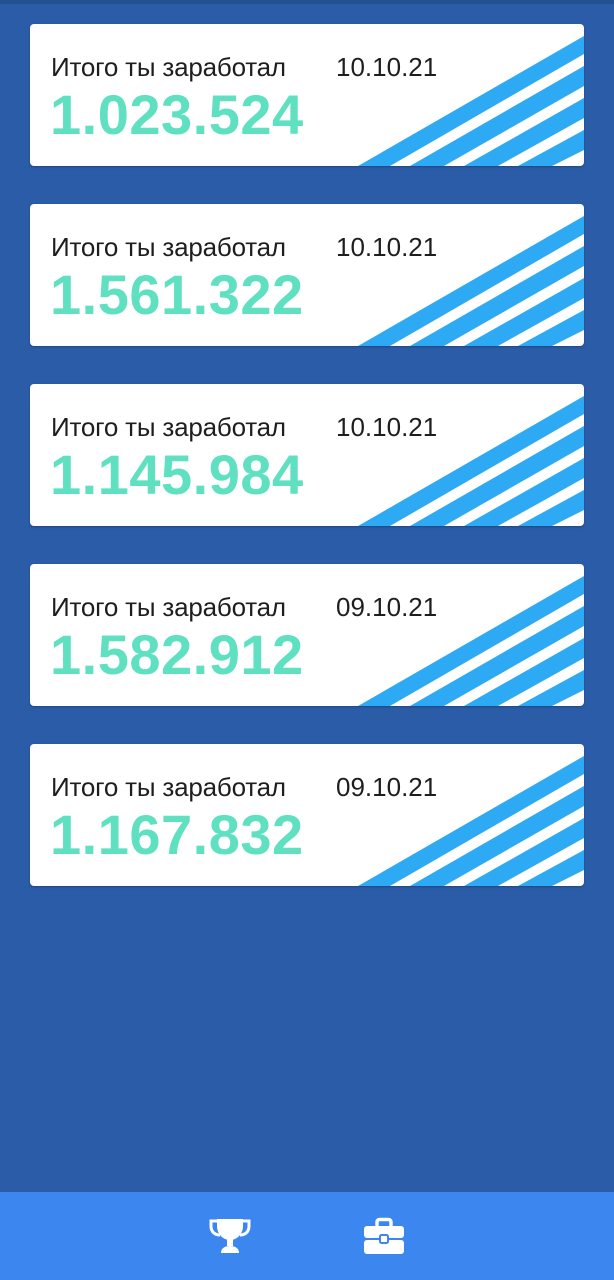 The height and width of the screenshot is (1280, 614). Describe the element at coordinates (177, 114) in the screenshot. I see `earnings-amount: 1.023.524` at that location.